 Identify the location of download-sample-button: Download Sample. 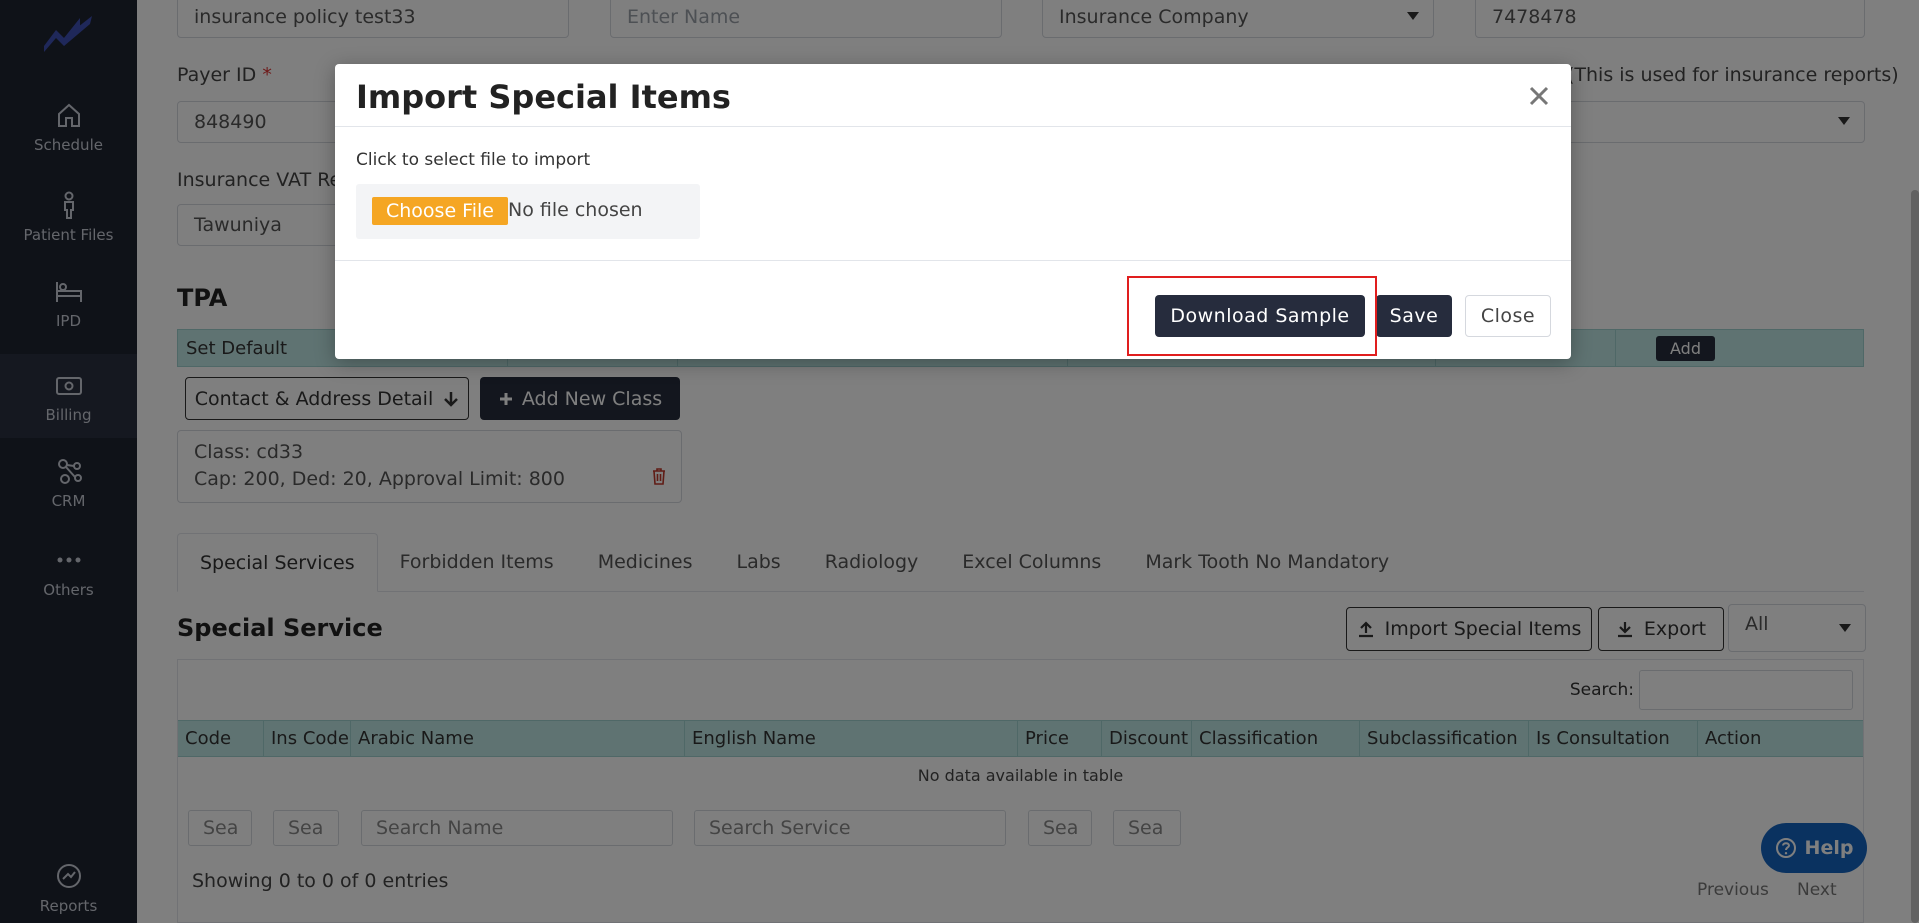
(1260, 316).